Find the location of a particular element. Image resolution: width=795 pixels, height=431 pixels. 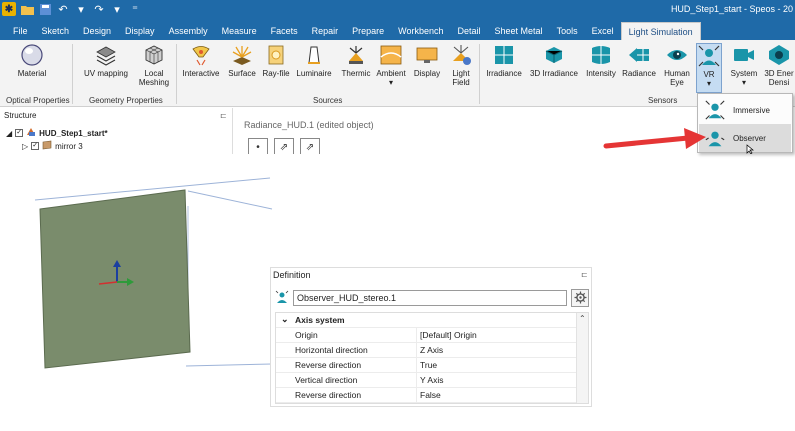

ray-file-source-button: Ray-file is located at coordinates (276, 68).